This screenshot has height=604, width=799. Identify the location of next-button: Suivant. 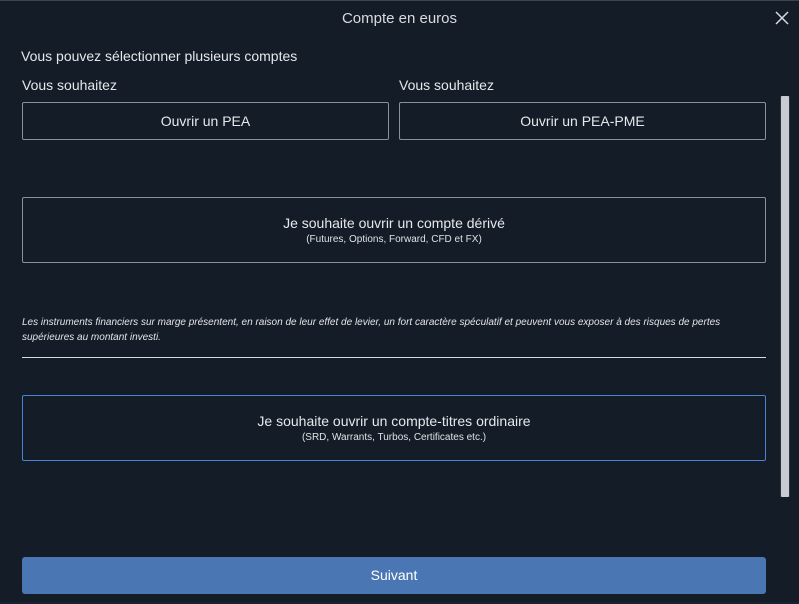
(394, 575).